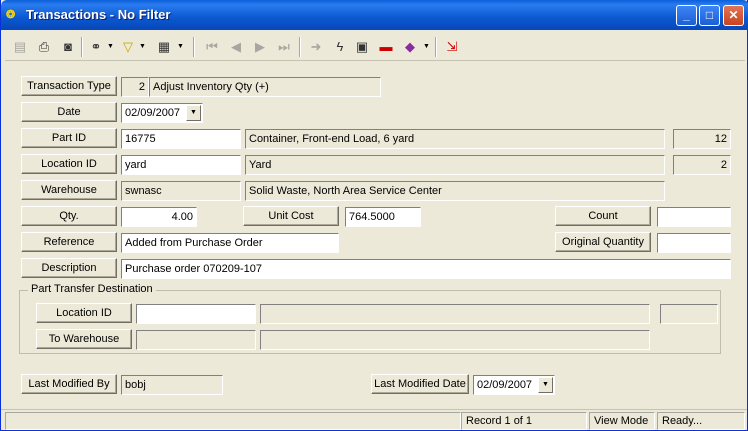  What do you see at coordinates (84, 339) in the screenshot?
I see `to-warehouse-button: To Warehouse` at bounding box center [84, 339].